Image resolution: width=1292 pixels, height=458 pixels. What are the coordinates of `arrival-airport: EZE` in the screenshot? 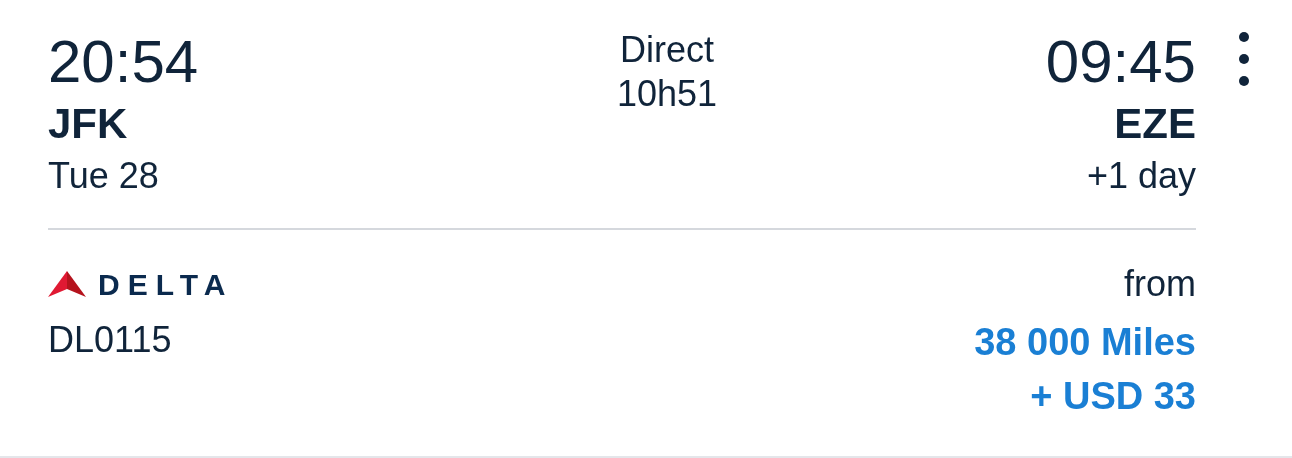 It's located at (1155, 124).